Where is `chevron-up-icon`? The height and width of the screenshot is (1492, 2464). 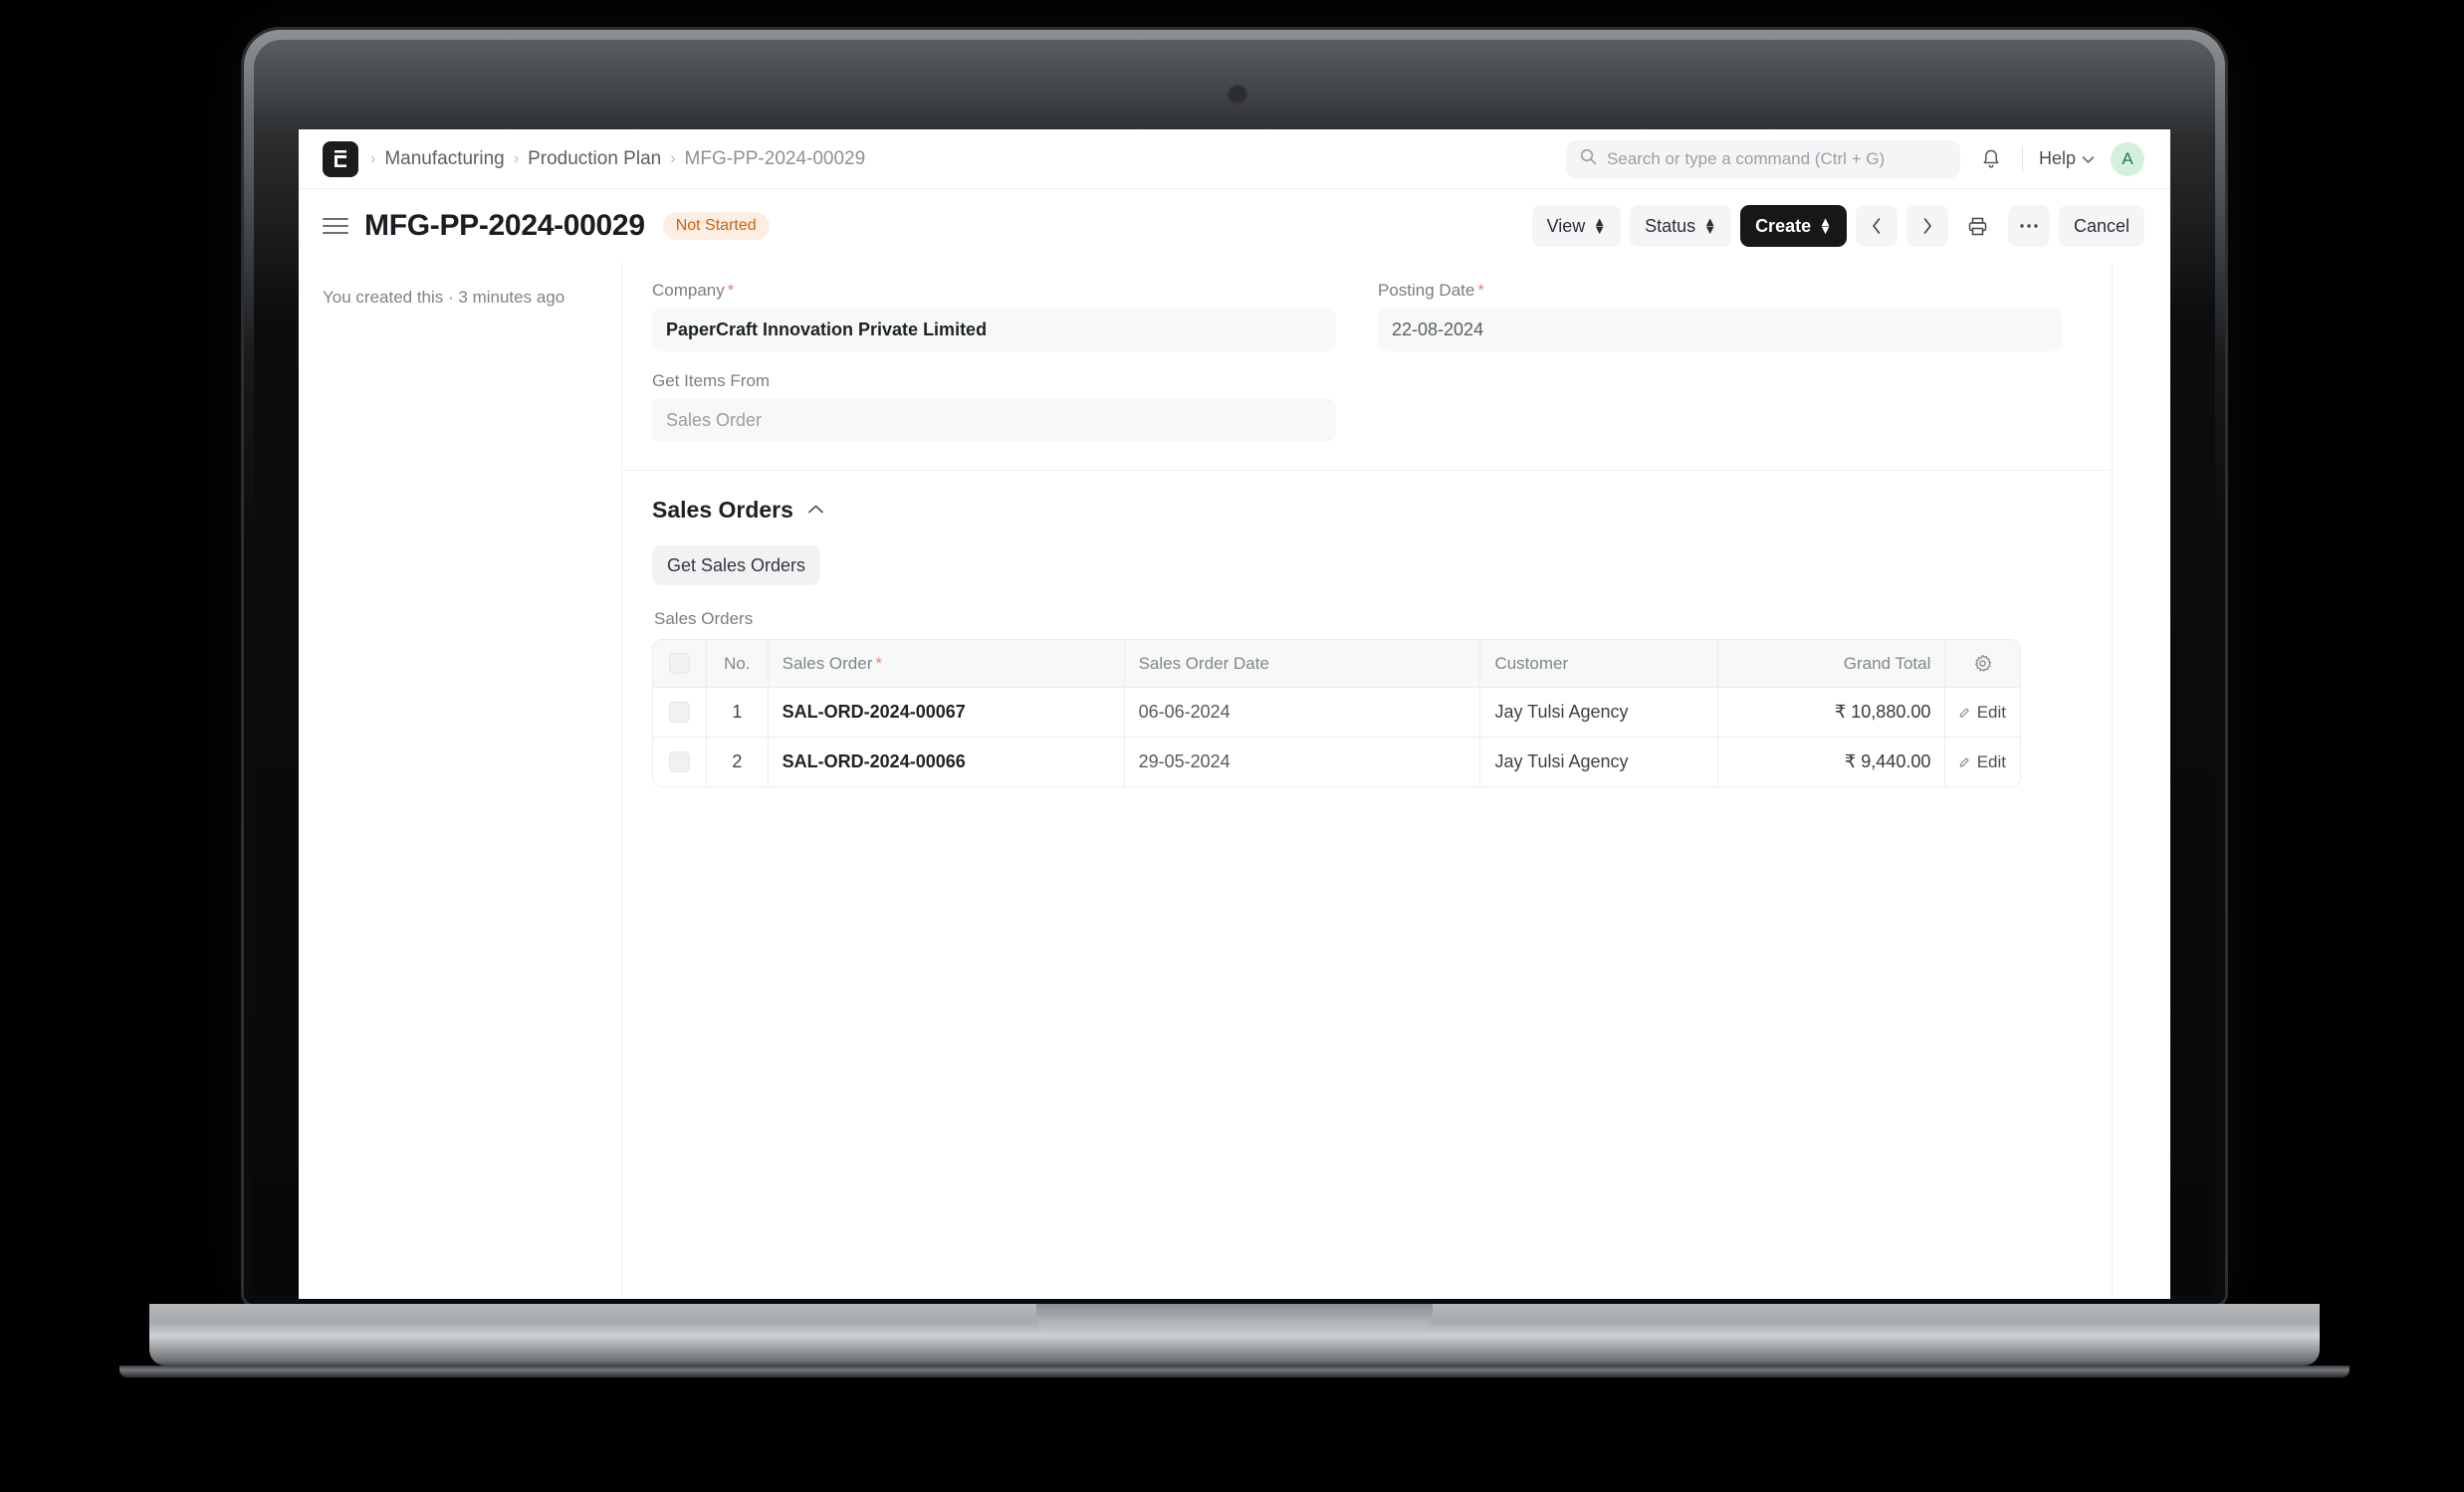
chevron-up-icon is located at coordinates (816, 511).